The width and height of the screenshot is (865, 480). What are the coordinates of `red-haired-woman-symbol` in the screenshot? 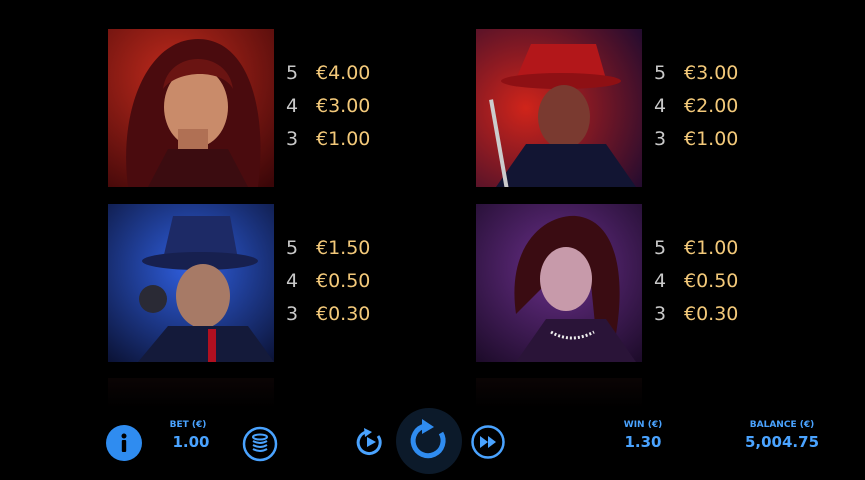 It's located at (191, 108).